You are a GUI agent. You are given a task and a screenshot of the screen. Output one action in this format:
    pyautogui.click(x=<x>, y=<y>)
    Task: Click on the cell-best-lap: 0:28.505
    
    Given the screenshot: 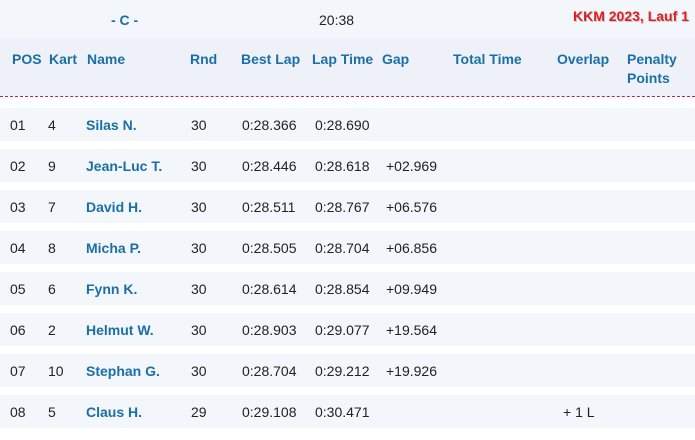 What is the action you would take?
    pyautogui.click(x=269, y=248)
    